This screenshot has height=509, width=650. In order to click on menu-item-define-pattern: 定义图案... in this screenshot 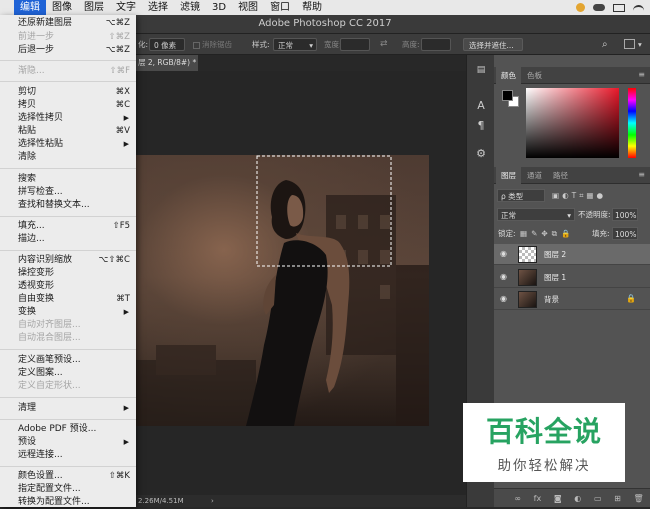, I will do `click(68, 373)`.